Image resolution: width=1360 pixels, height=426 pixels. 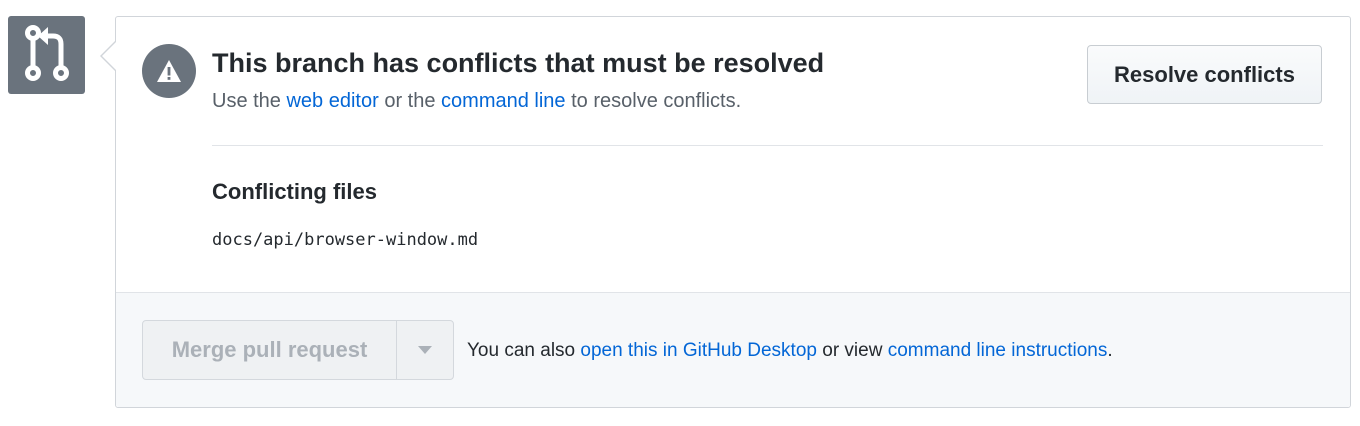 I want to click on open-in-desktop-link: open this in GitHub Desktop, so click(x=698, y=350).